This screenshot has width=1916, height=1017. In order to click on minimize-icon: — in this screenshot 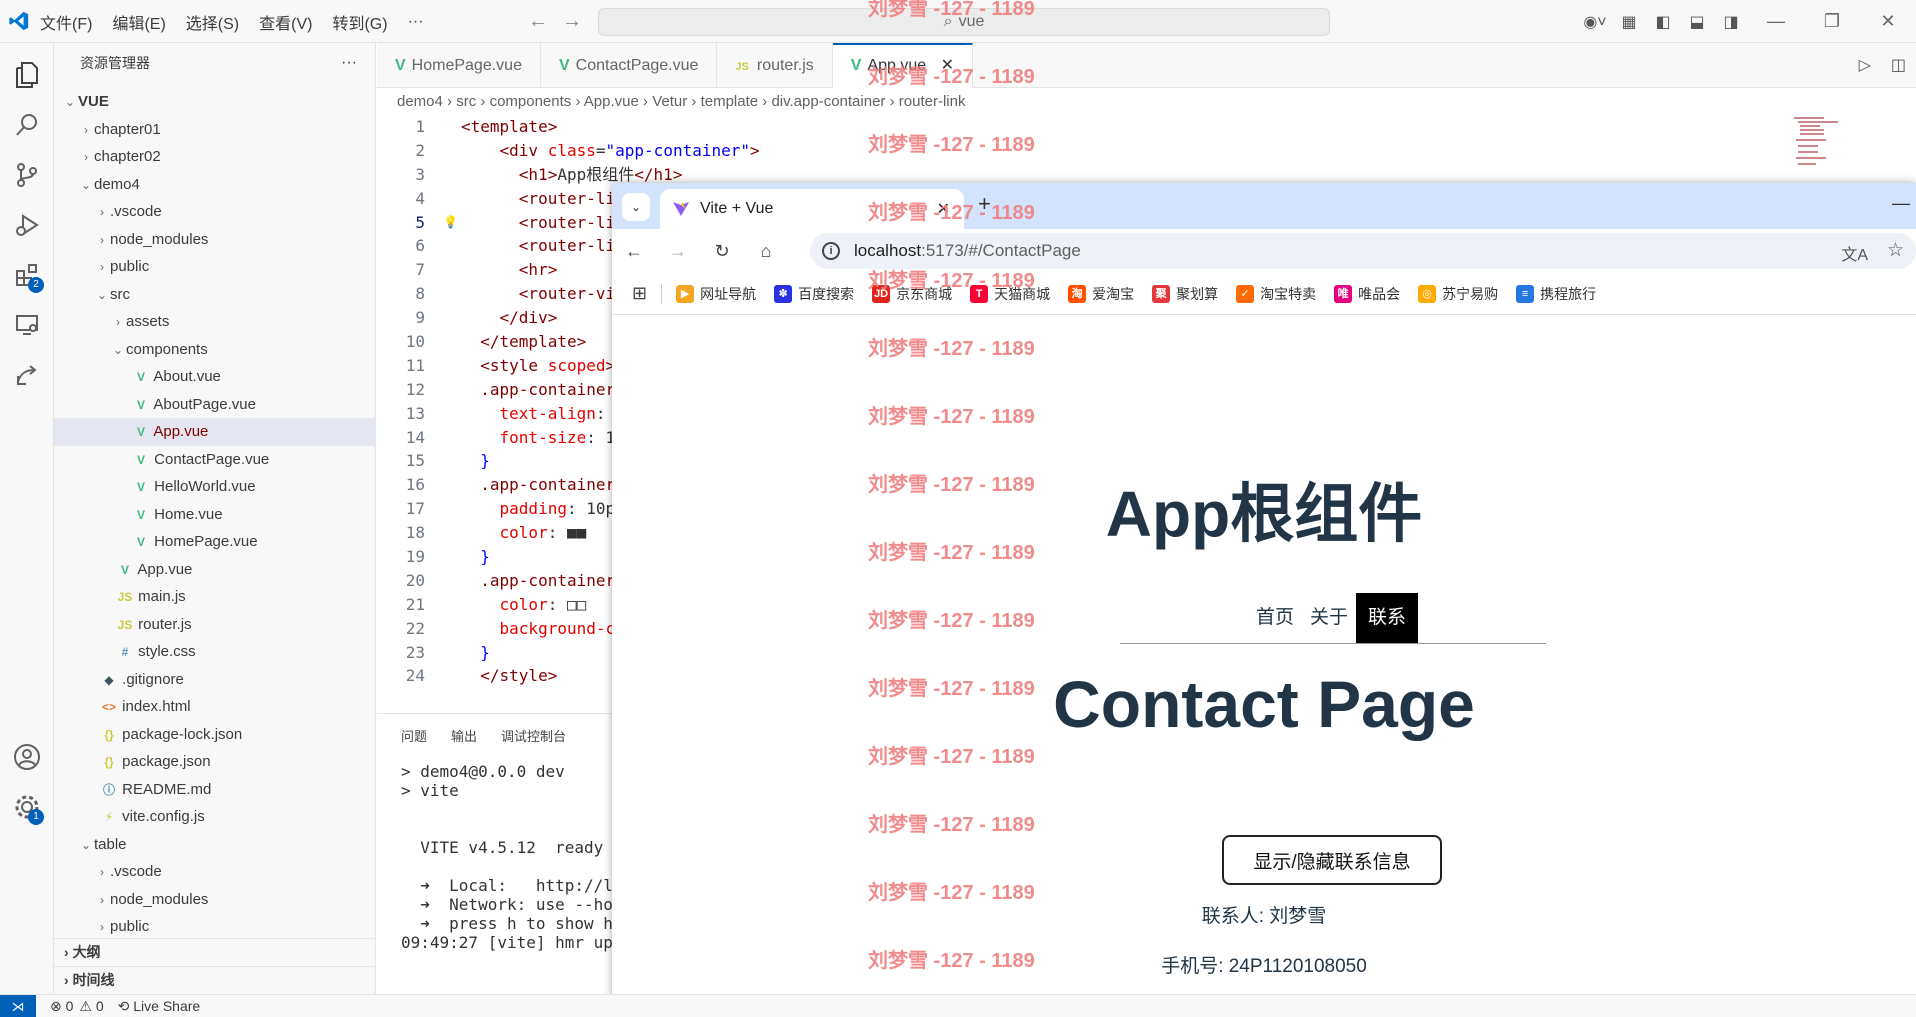, I will do `click(1776, 21)`.